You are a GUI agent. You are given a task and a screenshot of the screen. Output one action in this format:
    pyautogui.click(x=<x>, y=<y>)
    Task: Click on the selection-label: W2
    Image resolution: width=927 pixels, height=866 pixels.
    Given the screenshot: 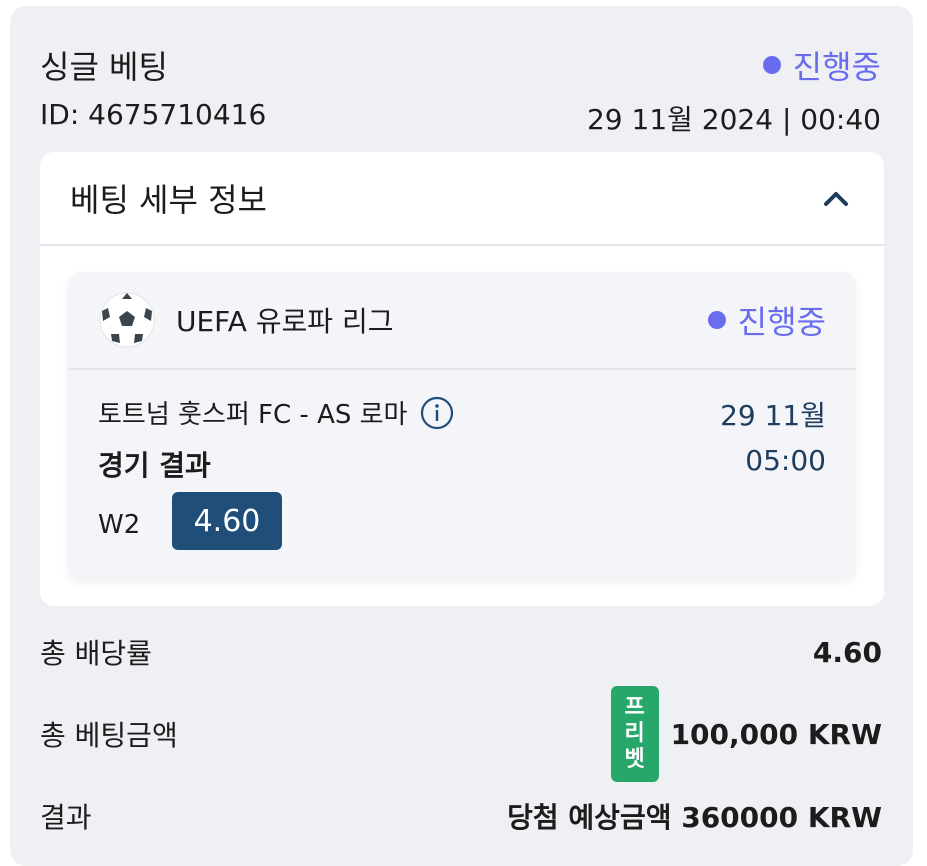 What is the action you would take?
    pyautogui.click(x=119, y=525)
    